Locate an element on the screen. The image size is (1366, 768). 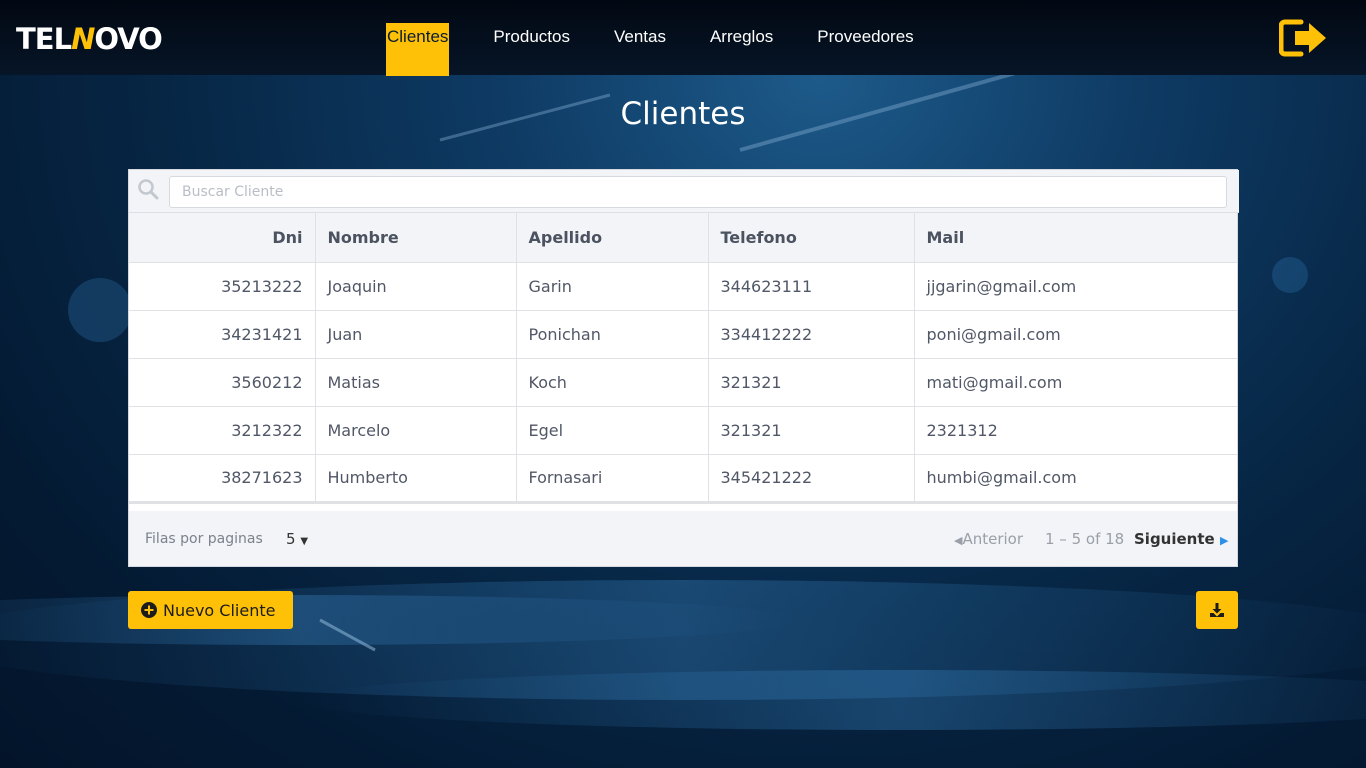
page-range: 1 – 5 of 18 is located at coordinates (1085, 539).